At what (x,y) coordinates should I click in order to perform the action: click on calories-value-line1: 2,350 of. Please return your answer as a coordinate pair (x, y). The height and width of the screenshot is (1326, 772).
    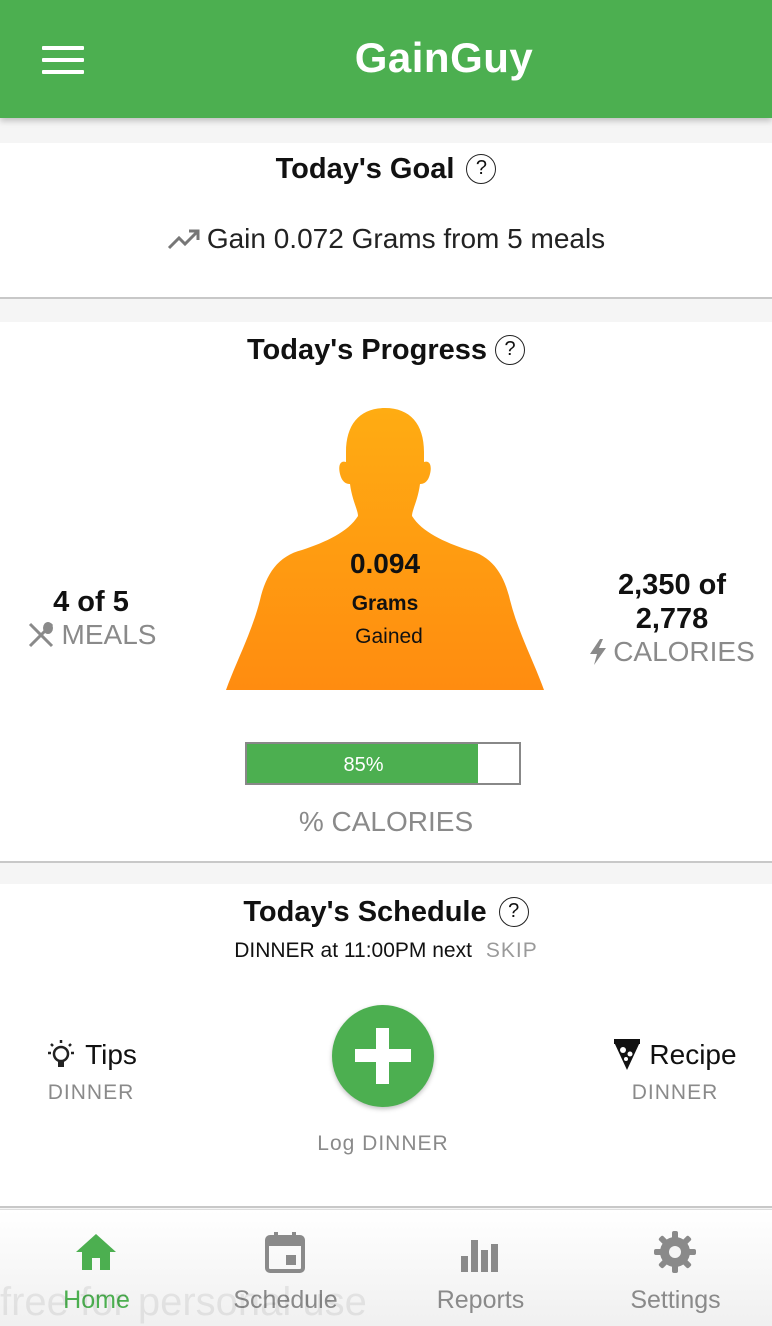
    Looking at the image, I should click on (672, 585).